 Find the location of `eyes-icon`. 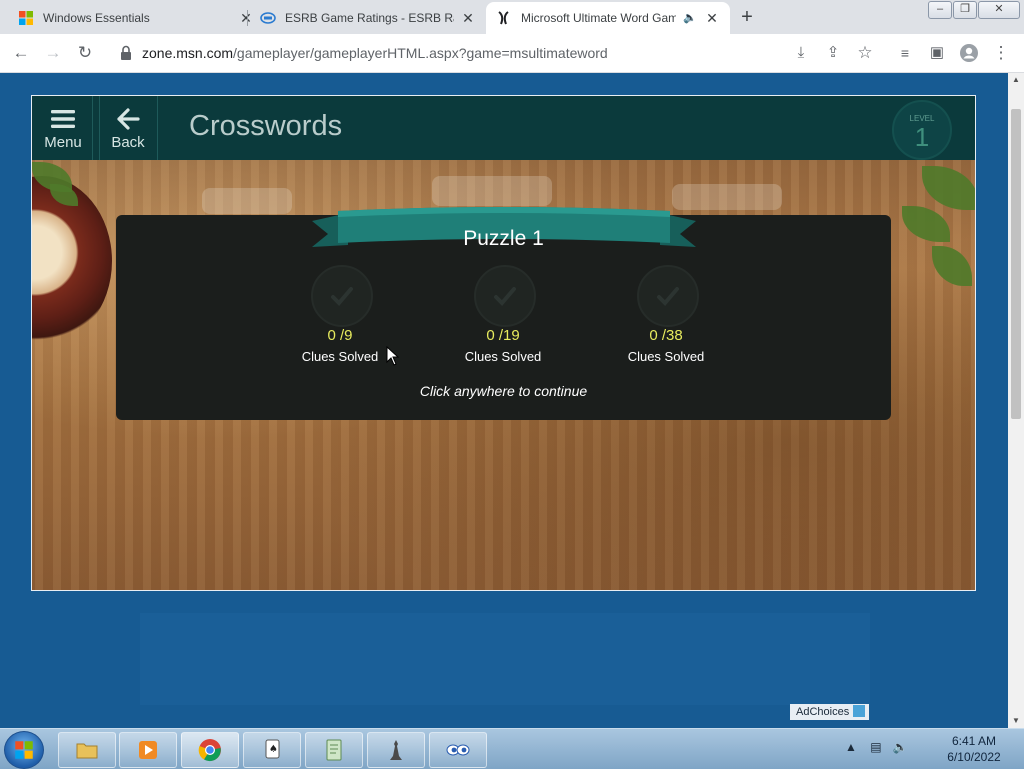

eyes-icon is located at coordinates (458, 750).